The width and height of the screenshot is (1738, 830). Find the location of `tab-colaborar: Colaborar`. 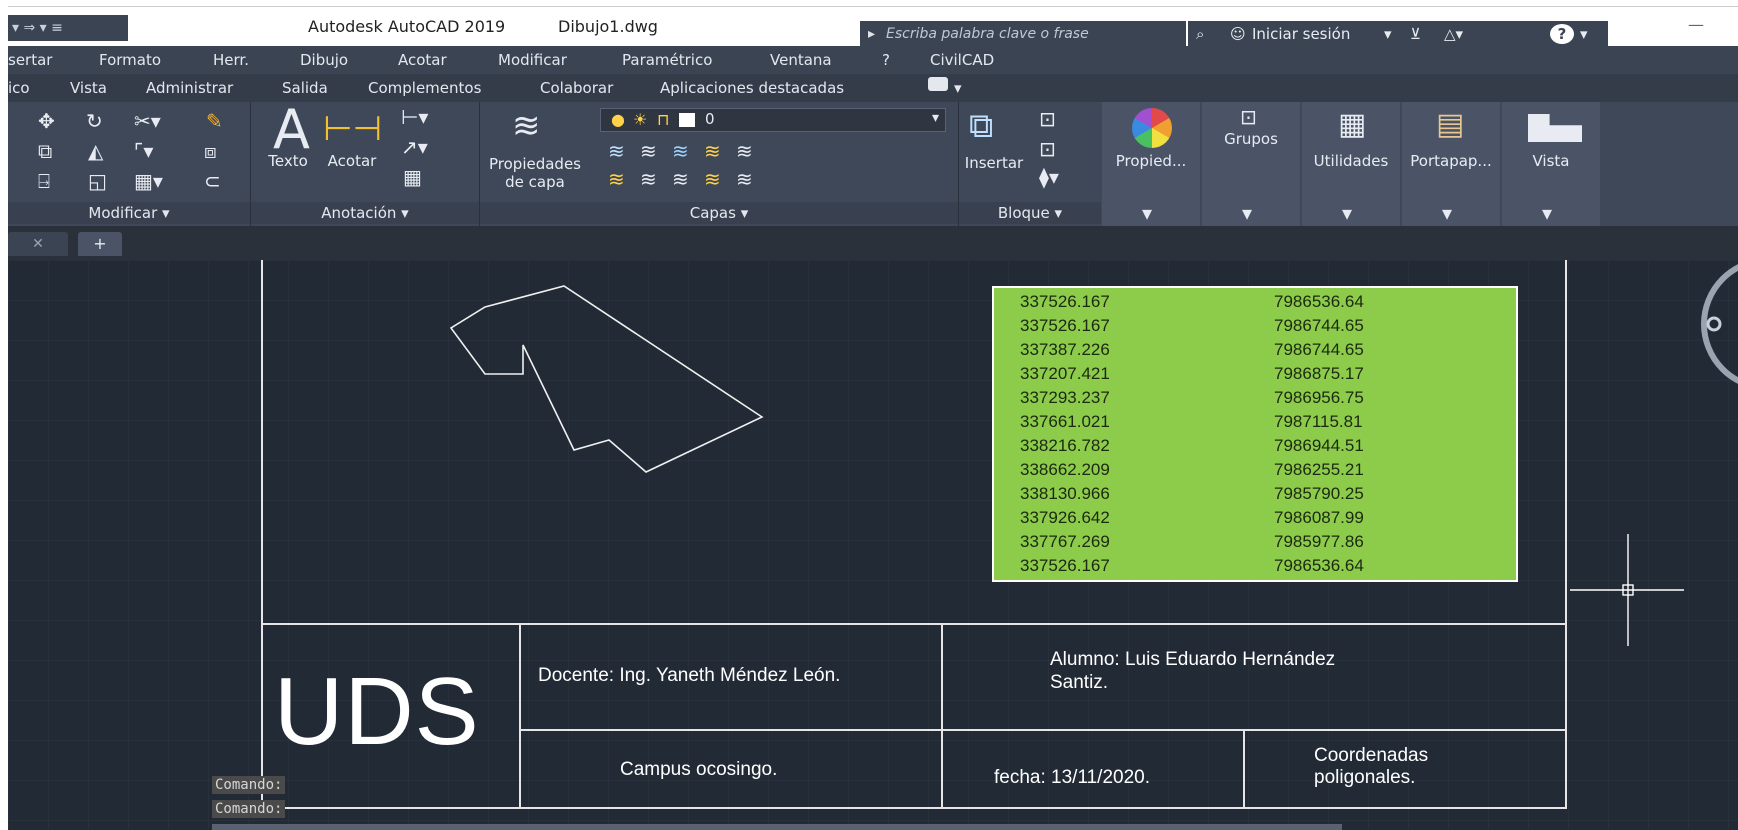

tab-colaborar: Colaborar is located at coordinates (576, 88).